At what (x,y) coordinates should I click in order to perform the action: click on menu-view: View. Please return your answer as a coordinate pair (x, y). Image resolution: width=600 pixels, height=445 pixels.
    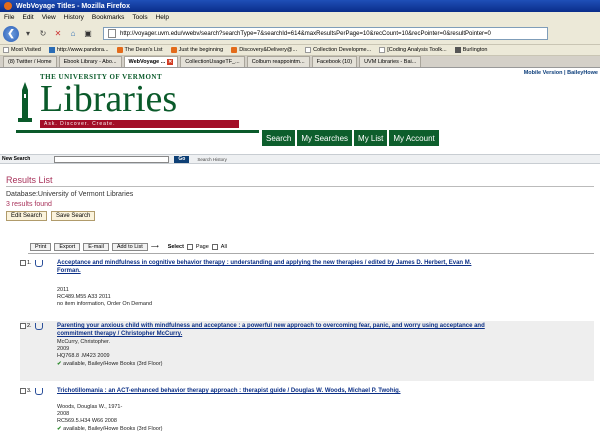
    Looking at the image, I should click on (49, 17).